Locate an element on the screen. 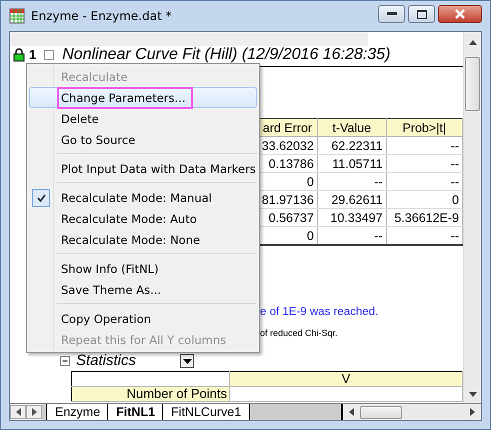 This screenshot has width=491, height=430. table-cell: 10.33497 is located at coordinates (351, 217).